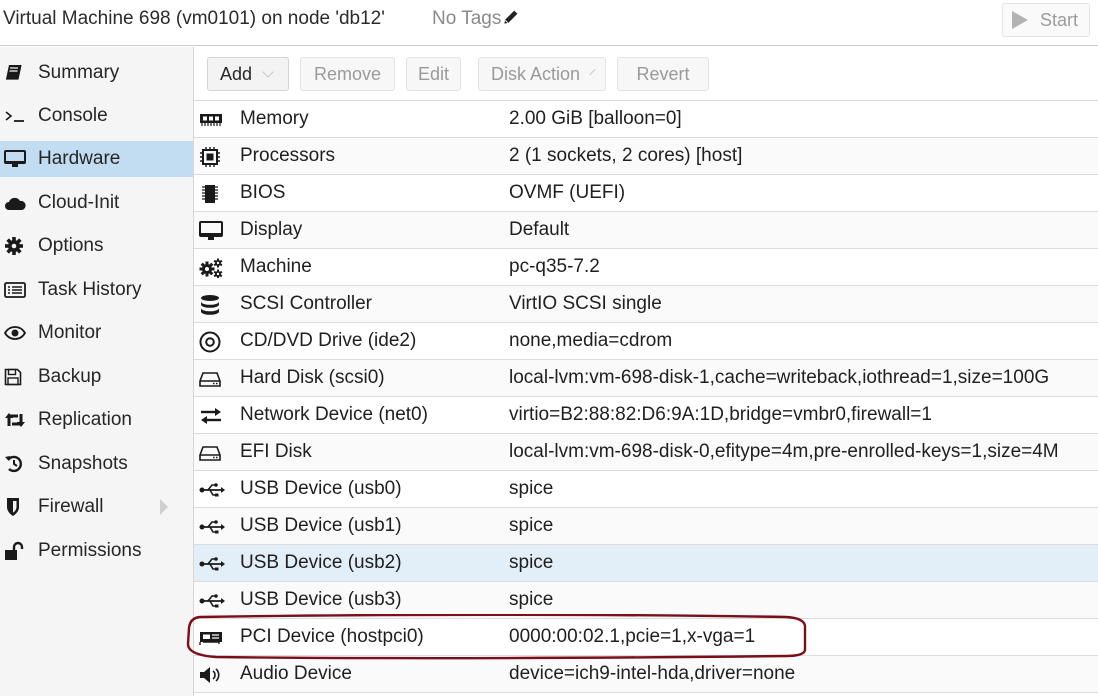 This screenshot has width=1098, height=696. What do you see at coordinates (90, 550) in the screenshot?
I see `sidebar-item-label: Permissions` at bounding box center [90, 550].